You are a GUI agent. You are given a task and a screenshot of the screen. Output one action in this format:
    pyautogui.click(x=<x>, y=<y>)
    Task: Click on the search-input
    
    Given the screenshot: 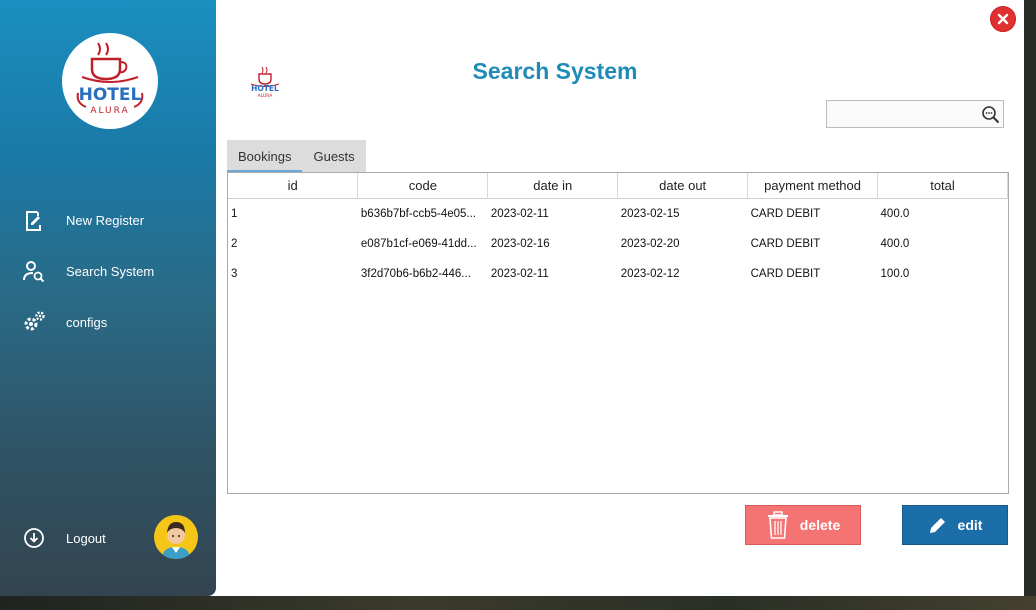 What is the action you would take?
    pyautogui.click(x=904, y=115)
    